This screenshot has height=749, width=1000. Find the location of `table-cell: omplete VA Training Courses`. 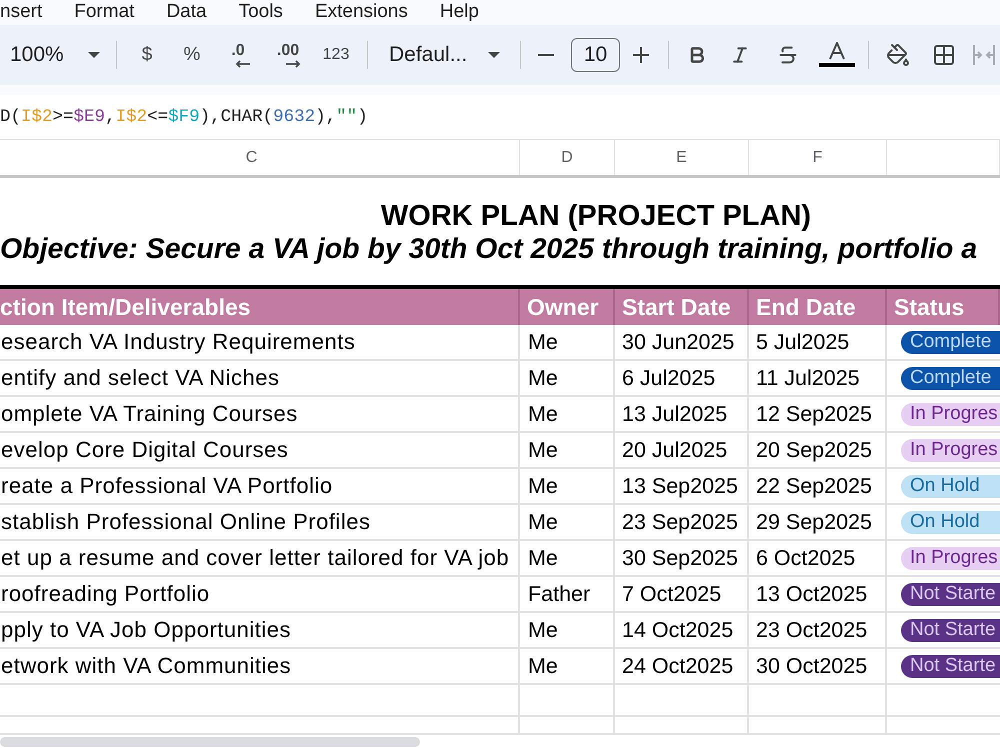

table-cell: omplete VA Training Courses is located at coordinates (260, 414).